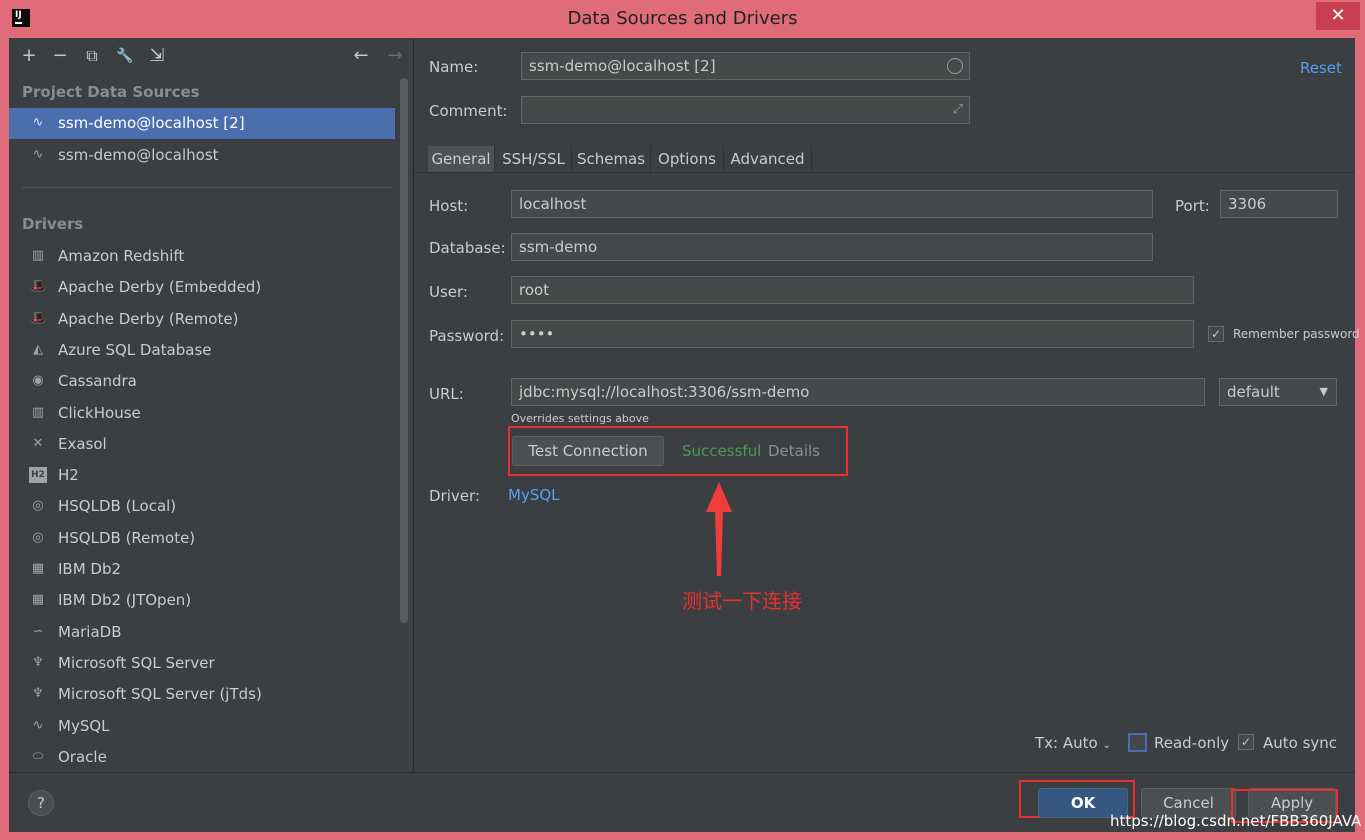  What do you see at coordinates (958, 110) in the screenshot?
I see `expand-icon: ⤢` at bounding box center [958, 110].